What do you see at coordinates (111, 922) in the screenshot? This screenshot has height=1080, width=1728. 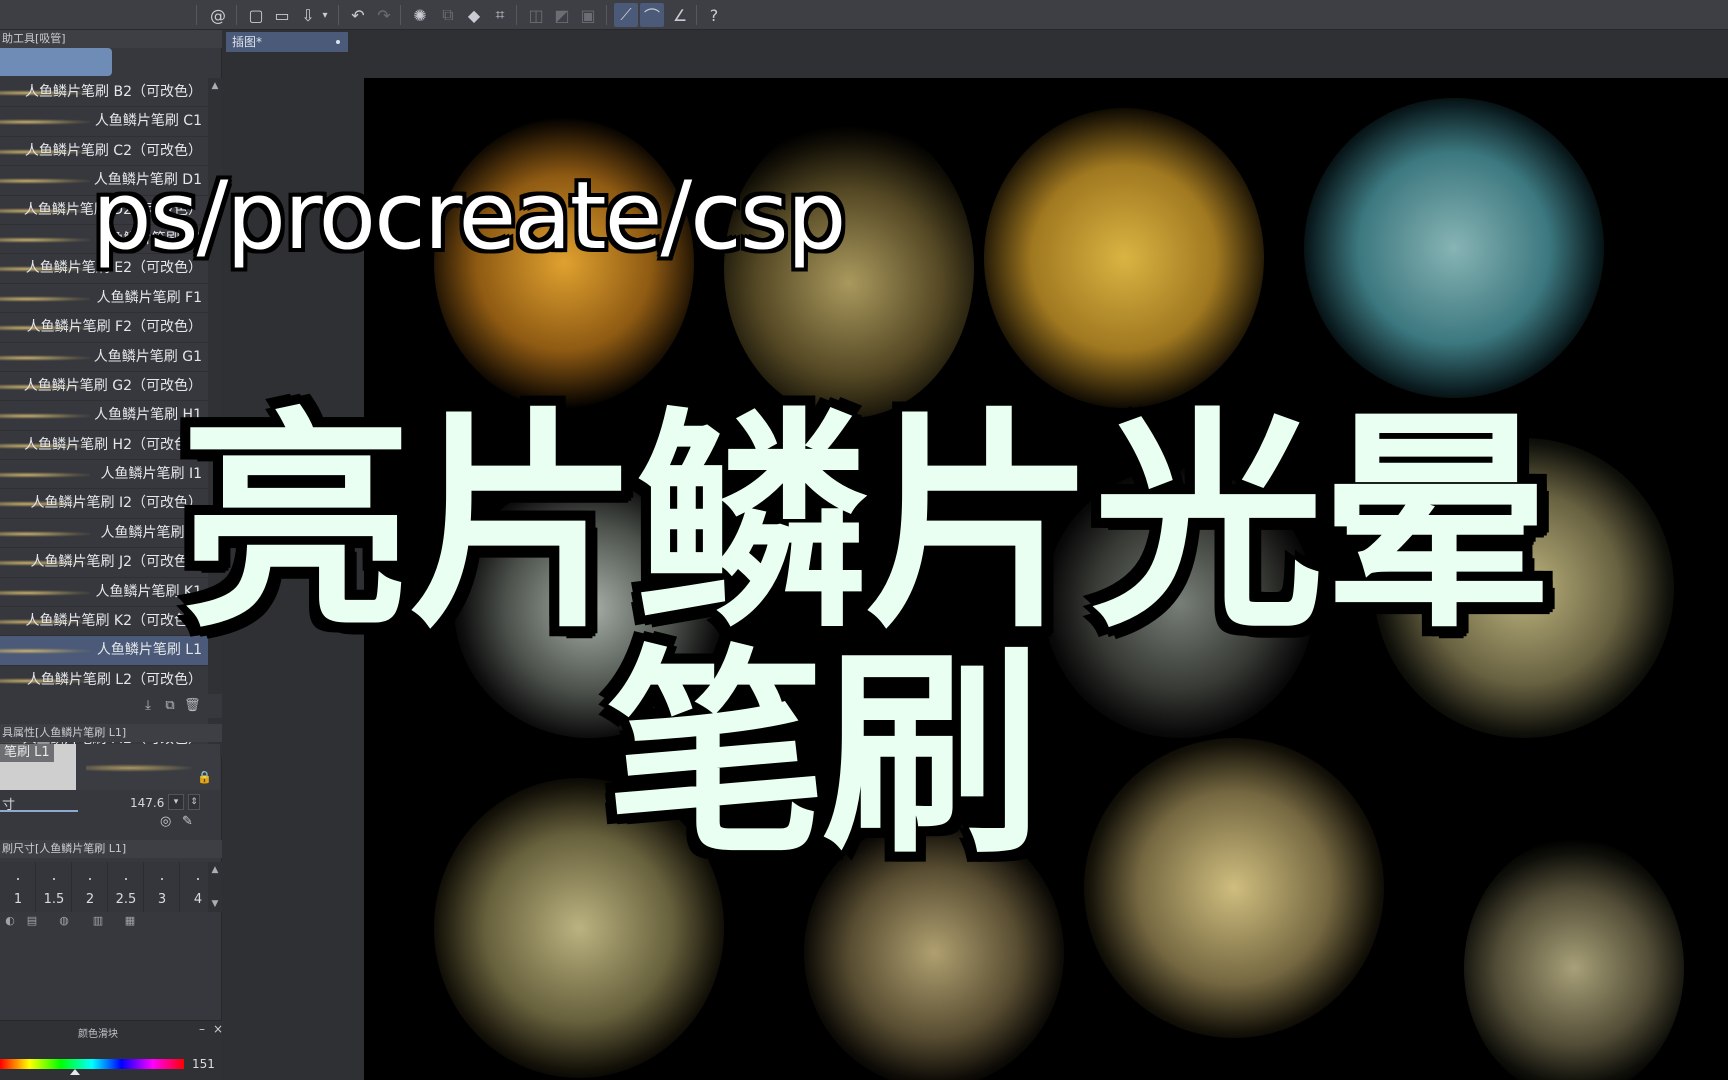 I see `panel-mini-tabs: ◐ ▤ ◍ ▥ ▦` at bounding box center [111, 922].